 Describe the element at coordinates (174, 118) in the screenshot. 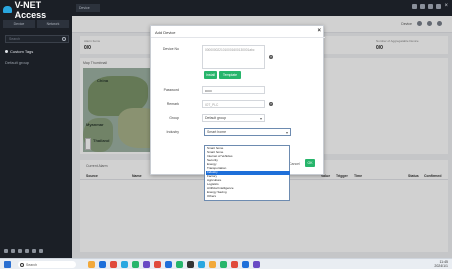

I see `group-label: Group` at that location.